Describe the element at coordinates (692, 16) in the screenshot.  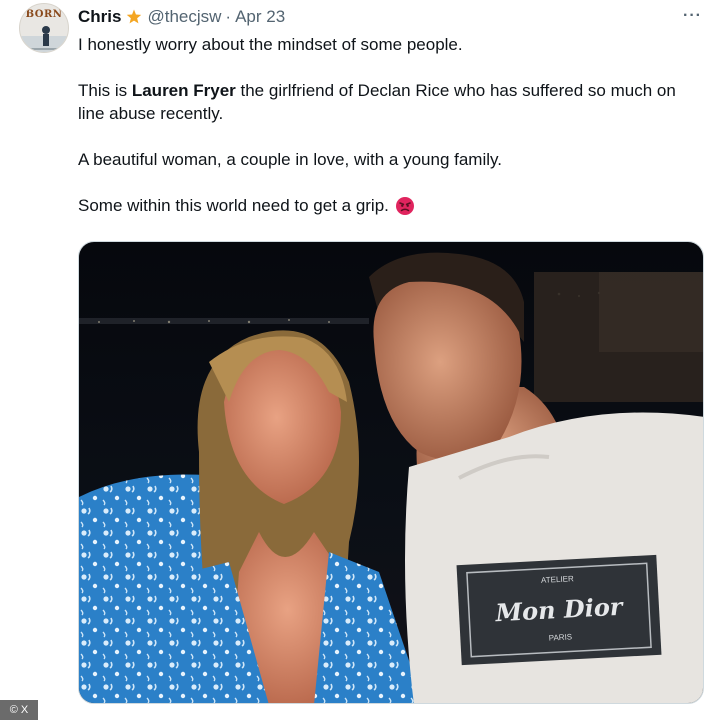
I see `more-options-button: ···` at that location.